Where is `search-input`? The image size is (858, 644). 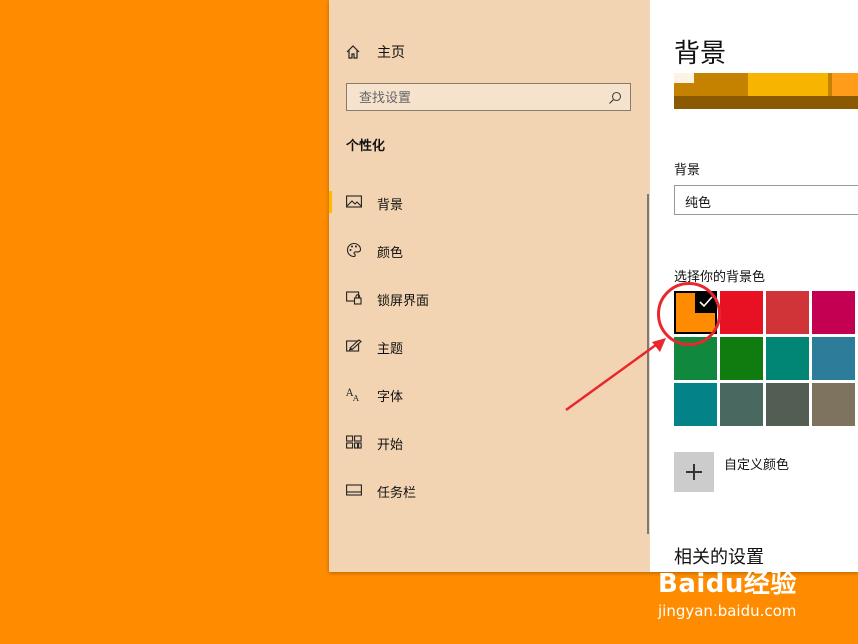 search-input is located at coordinates (479, 98).